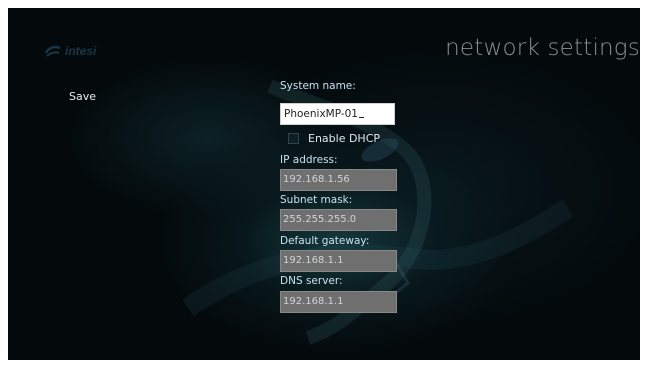 Image resolution: width=645 pixels, height=368 pixels. I want to click on subnet-mask-field: 255.255.255.0, so click(338, 220).